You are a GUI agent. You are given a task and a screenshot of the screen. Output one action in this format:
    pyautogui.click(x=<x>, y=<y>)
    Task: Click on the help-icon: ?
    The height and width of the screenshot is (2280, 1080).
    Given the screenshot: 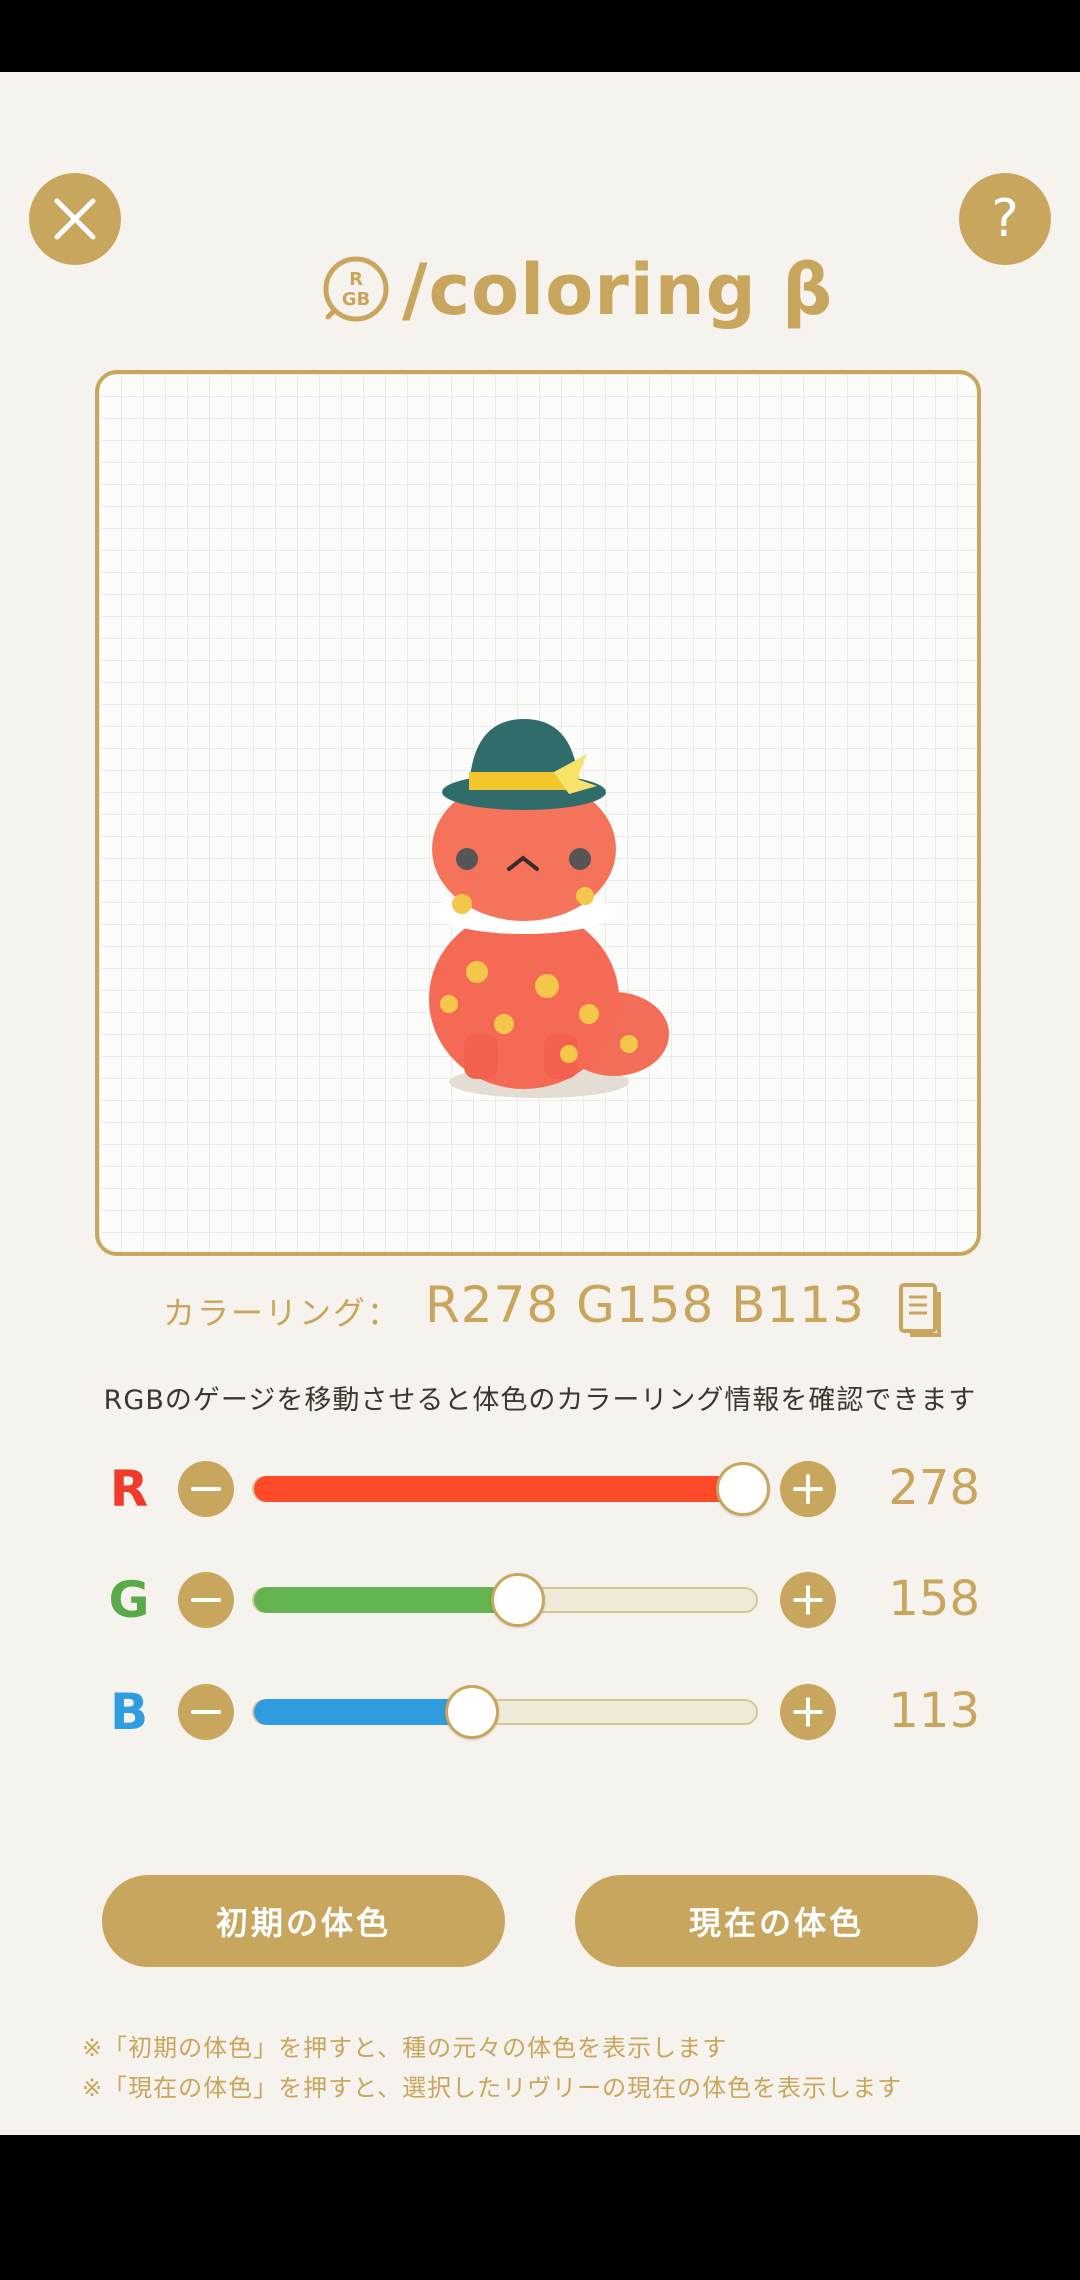 What is the action you would take?
    pyautogui.click(x=1005, y=219)
    